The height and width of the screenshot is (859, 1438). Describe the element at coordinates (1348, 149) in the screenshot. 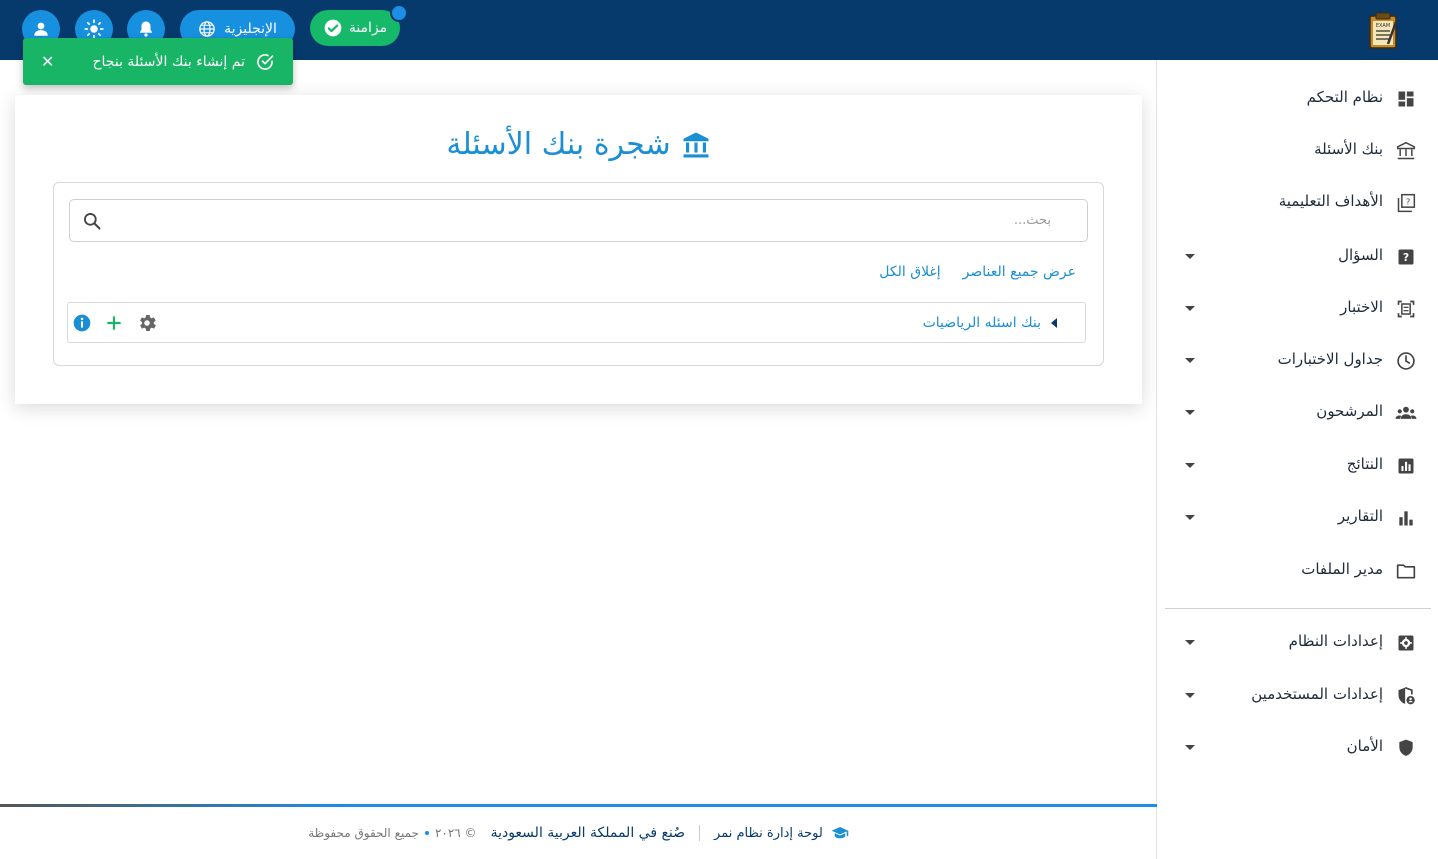

I see `sidebar-item-label: بنك الأسئلة` at that location.